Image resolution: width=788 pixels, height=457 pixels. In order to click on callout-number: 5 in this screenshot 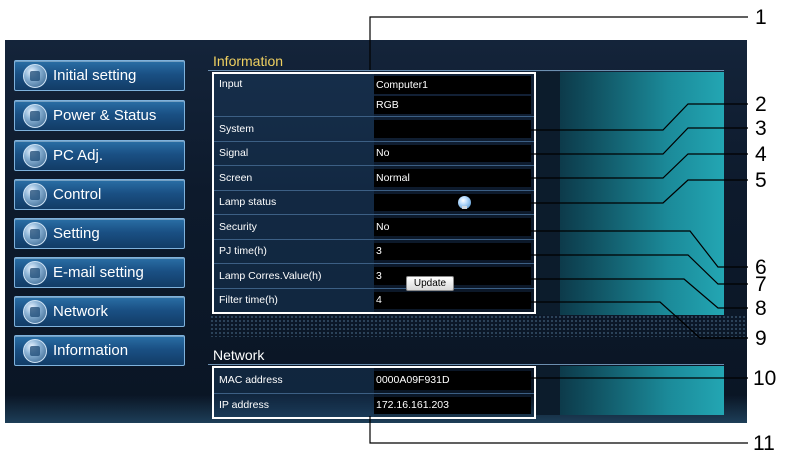, I will do `click(761, 180)`.